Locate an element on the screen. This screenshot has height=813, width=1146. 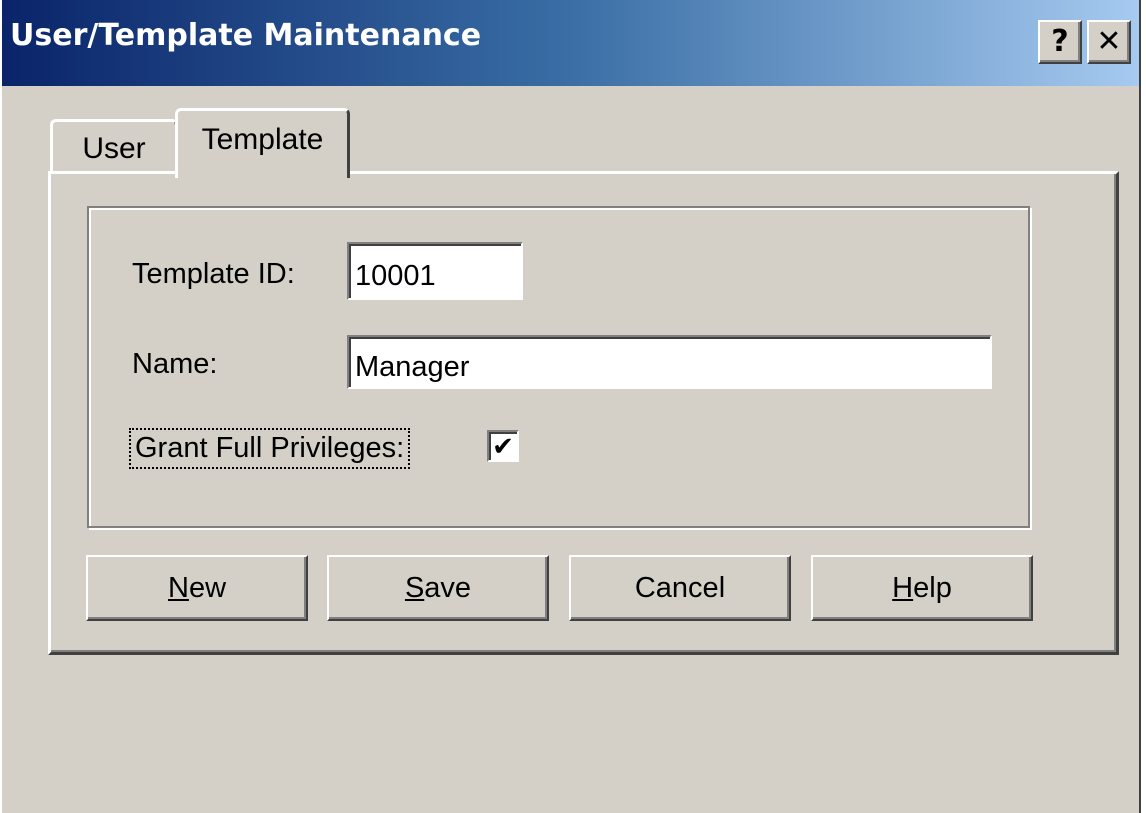
tab-user-label: User is located at coordinates (114, 148).